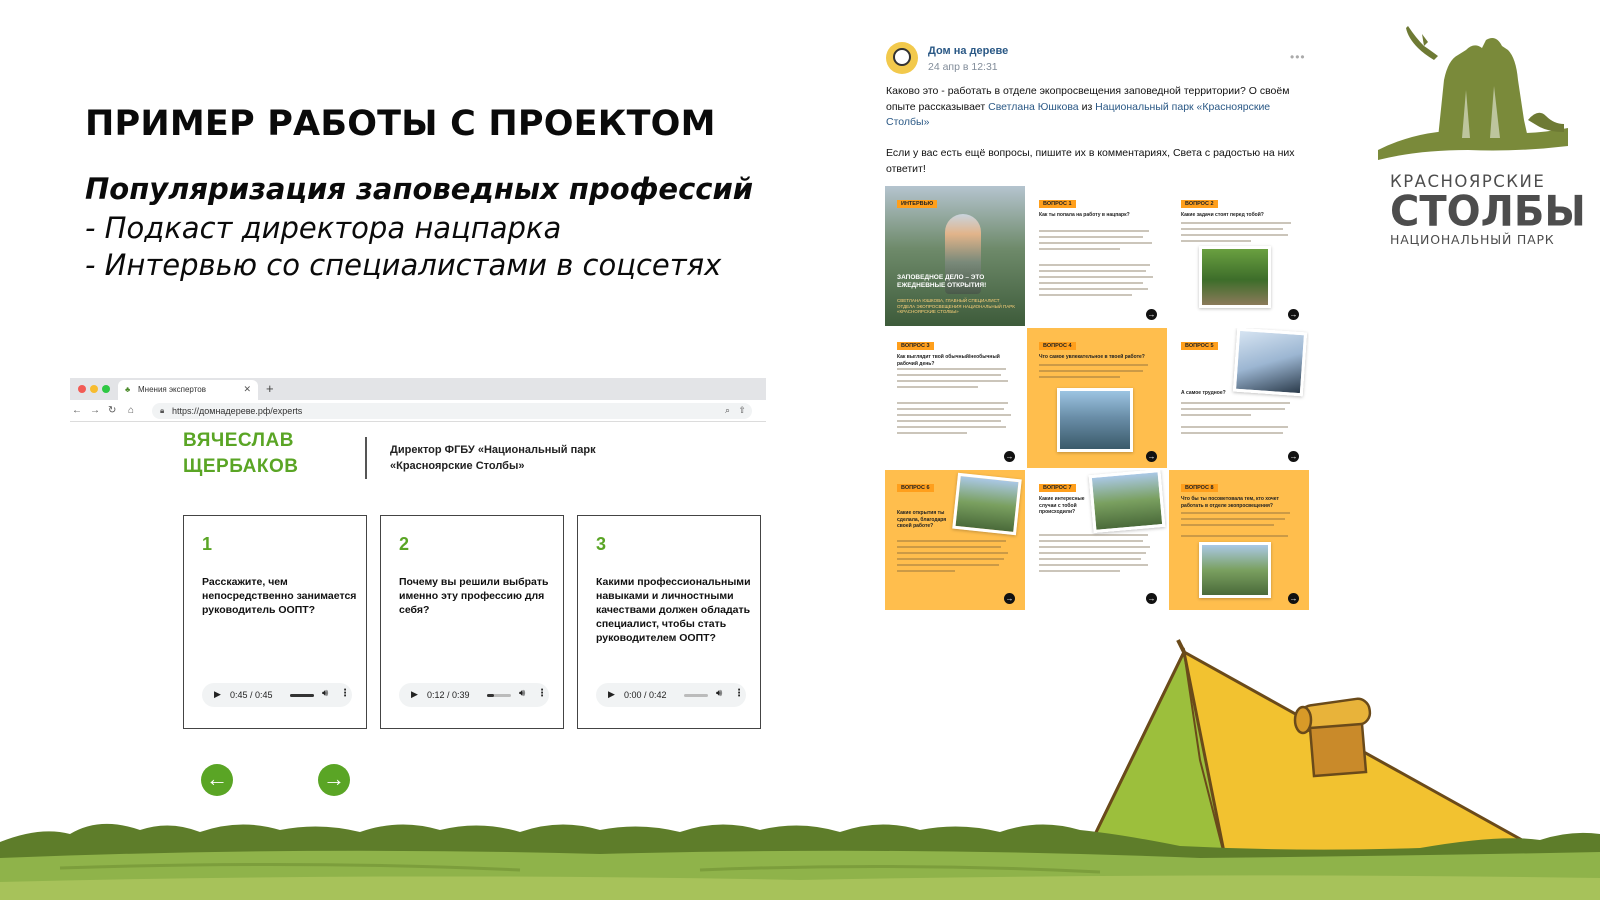 The image size is (1600, 900). I want to click on tile-question: Какие задачи стоят перед тобой?, so click(1222, 215).